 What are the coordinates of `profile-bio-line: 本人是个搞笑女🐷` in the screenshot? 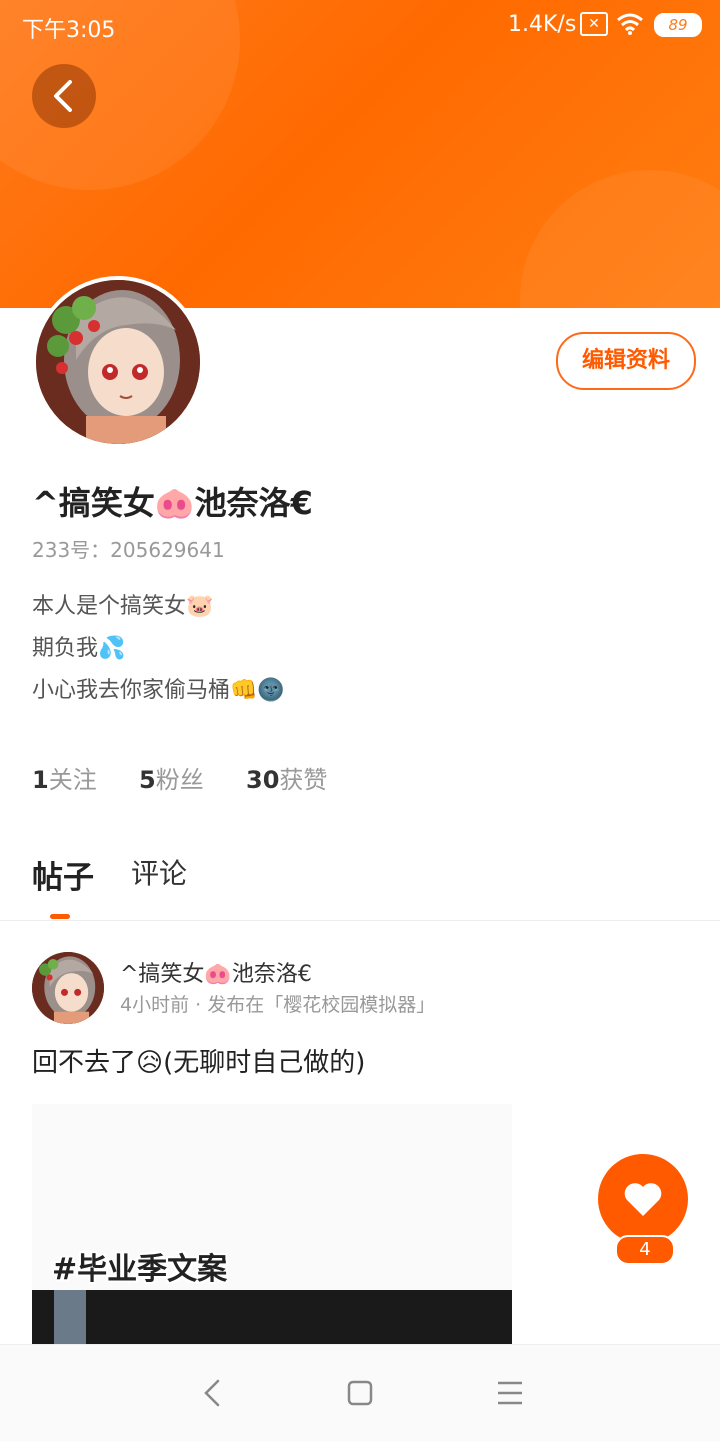 It's located at (123, 606).